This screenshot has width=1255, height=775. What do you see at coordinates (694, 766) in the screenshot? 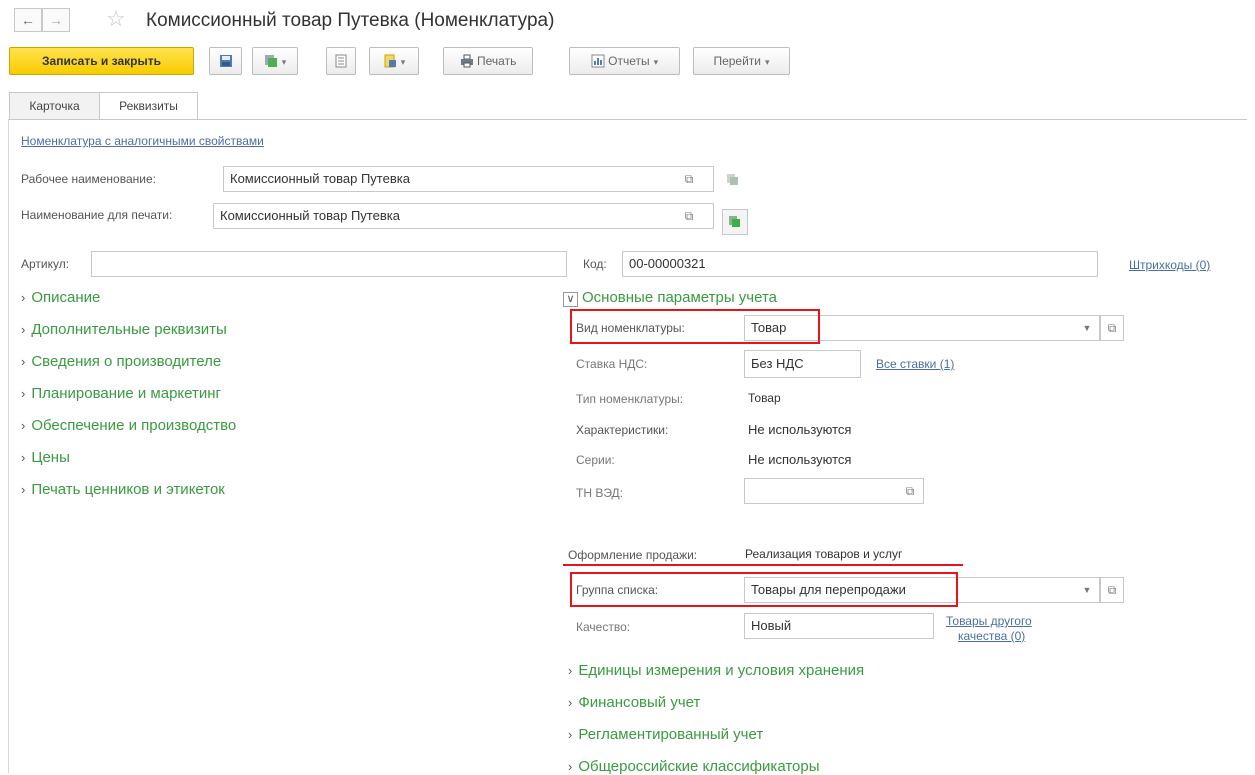
I see `group-classifiers: › Общероссийские классификаторы` at bounding box center [694, 766].